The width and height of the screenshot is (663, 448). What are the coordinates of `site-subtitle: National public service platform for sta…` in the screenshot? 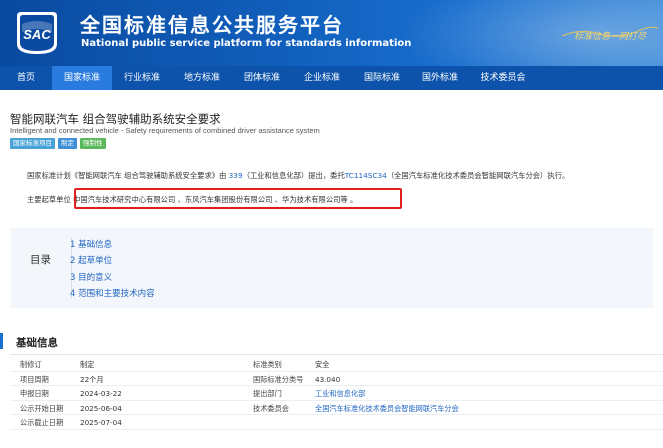 It's located at (246, 43).